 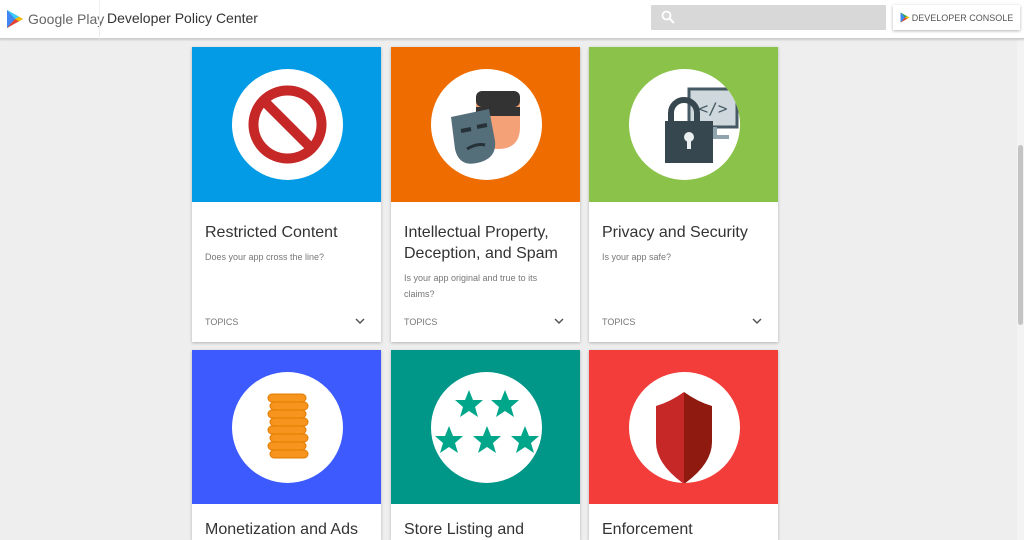 I want to click on developer-console-button: DEVELOPER CONSOLE, so click(x=956, y=17).